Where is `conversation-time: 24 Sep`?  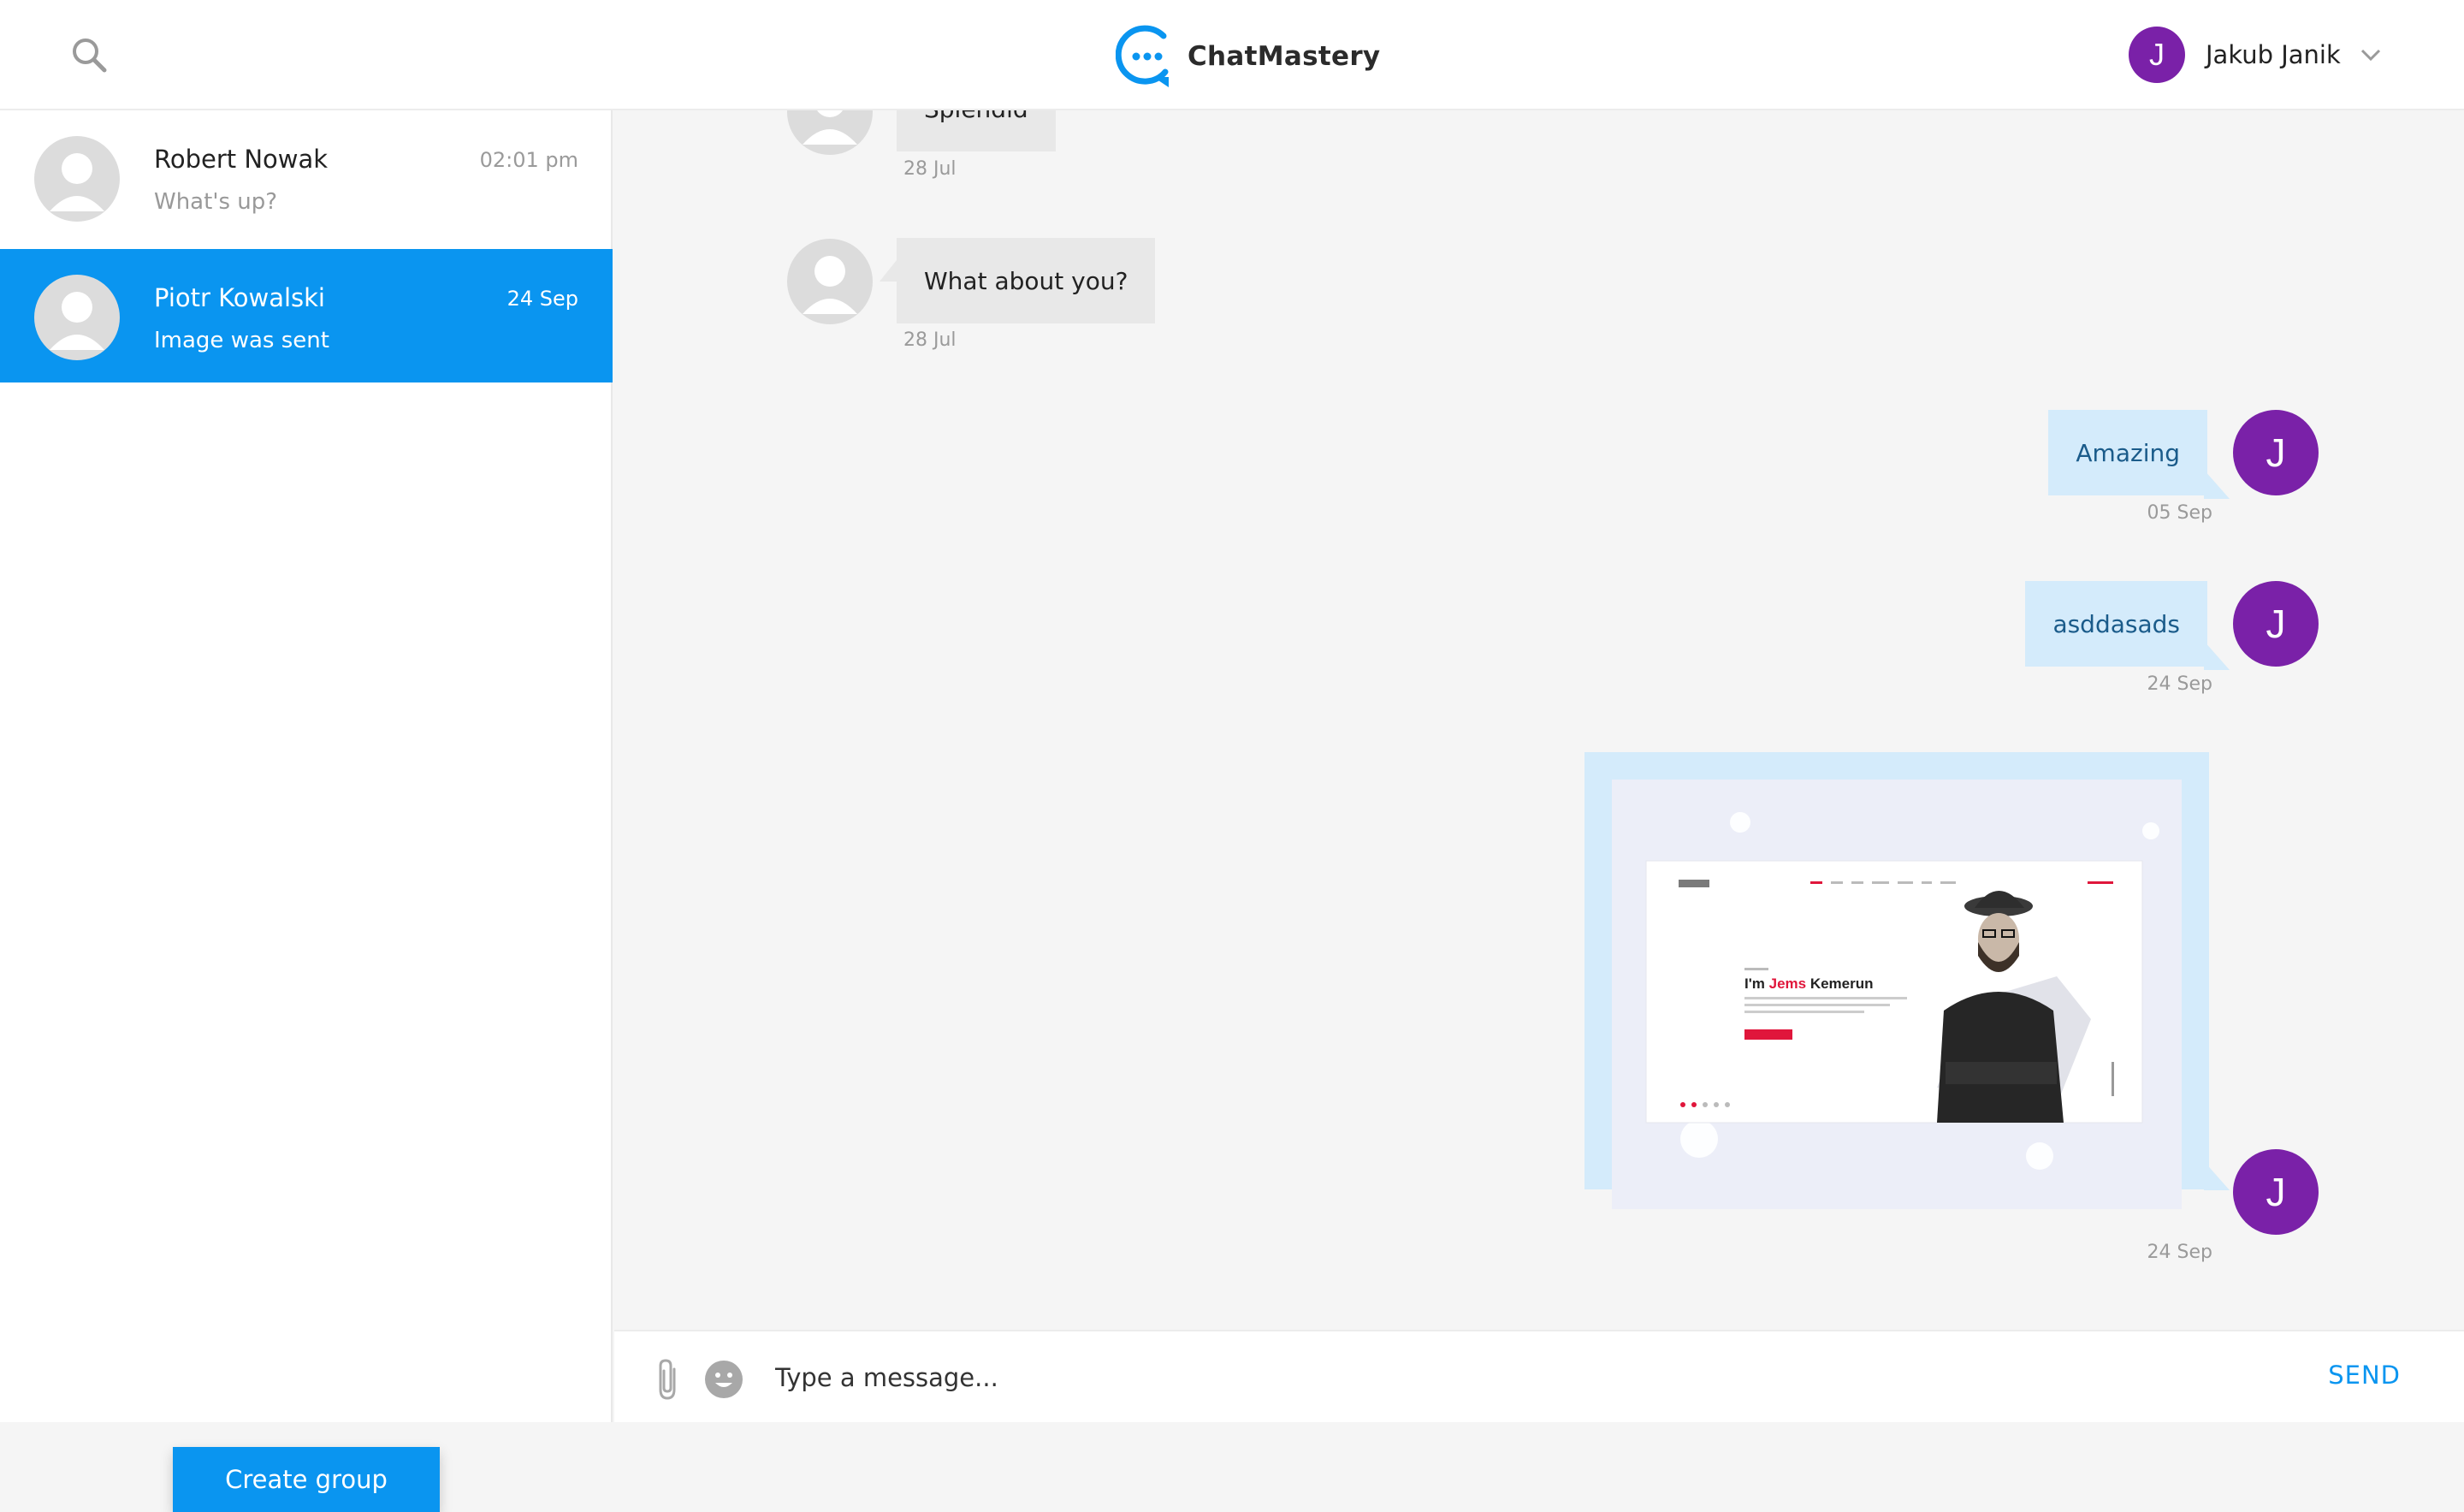 conversation-time: 24 Sep is located at coordinates (542, 299).